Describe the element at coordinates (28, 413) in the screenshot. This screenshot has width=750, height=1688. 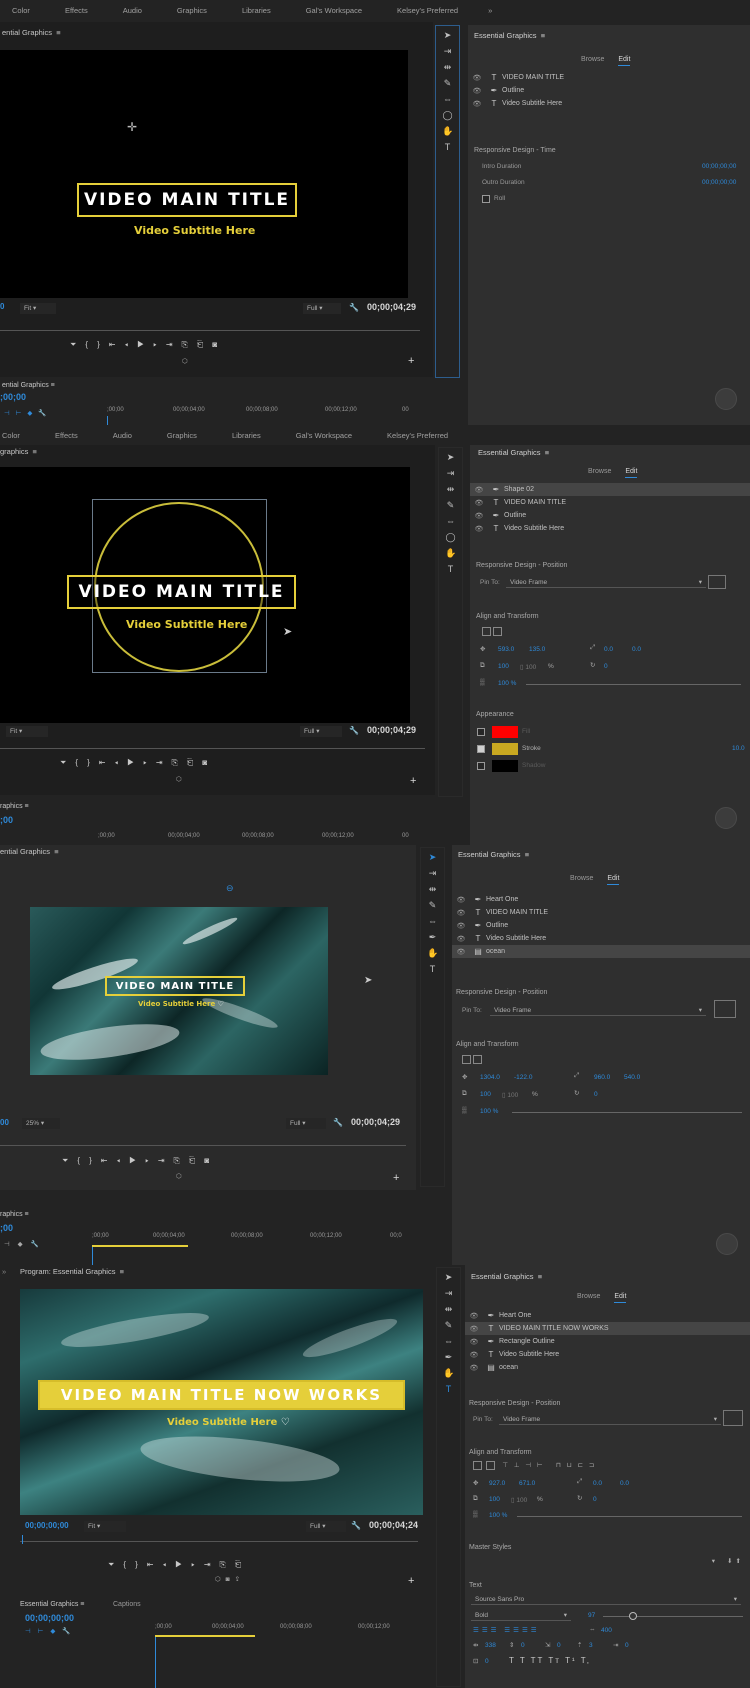
I see `timeline-tools: ⊣⊢◆🔧` at that location.